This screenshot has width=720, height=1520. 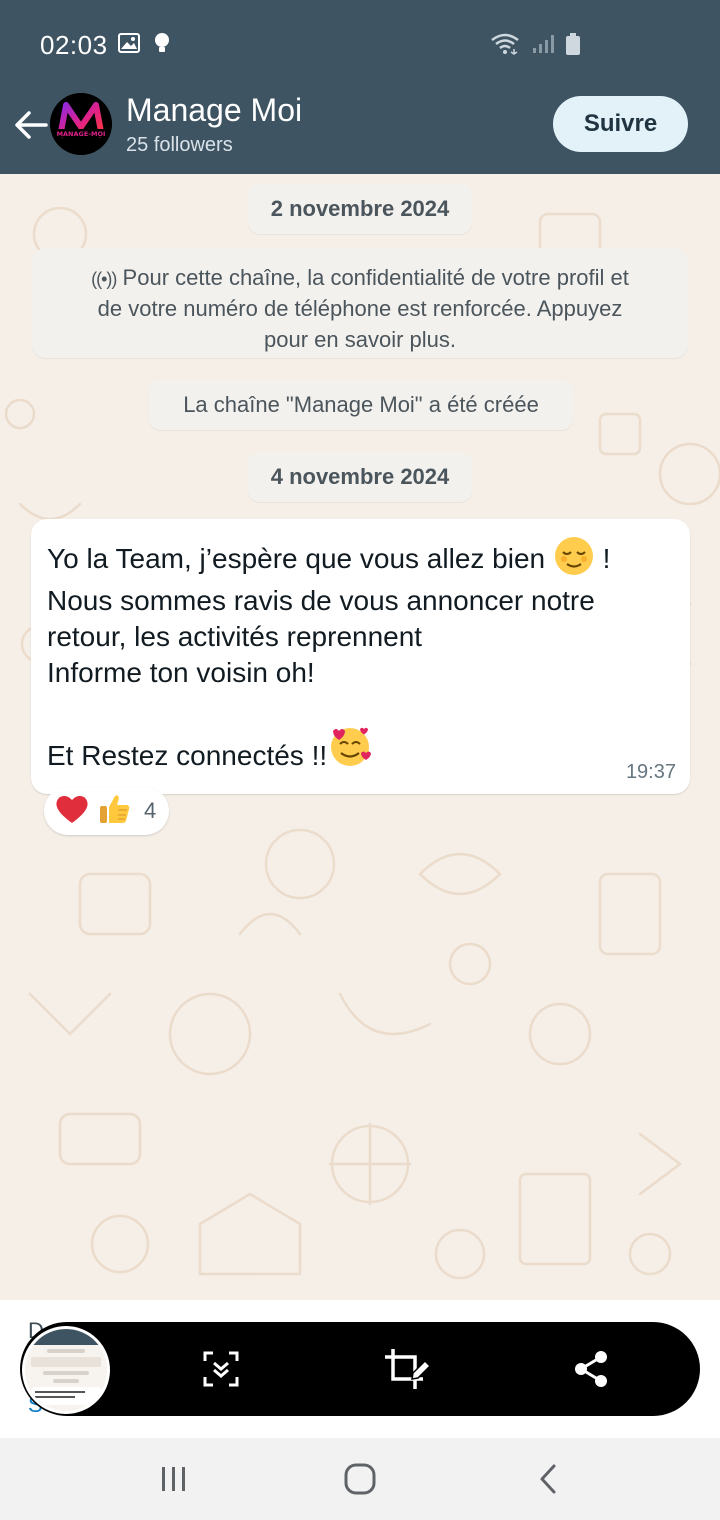 I want to click on scroll-capture-button, so click(x=221, y=1369).